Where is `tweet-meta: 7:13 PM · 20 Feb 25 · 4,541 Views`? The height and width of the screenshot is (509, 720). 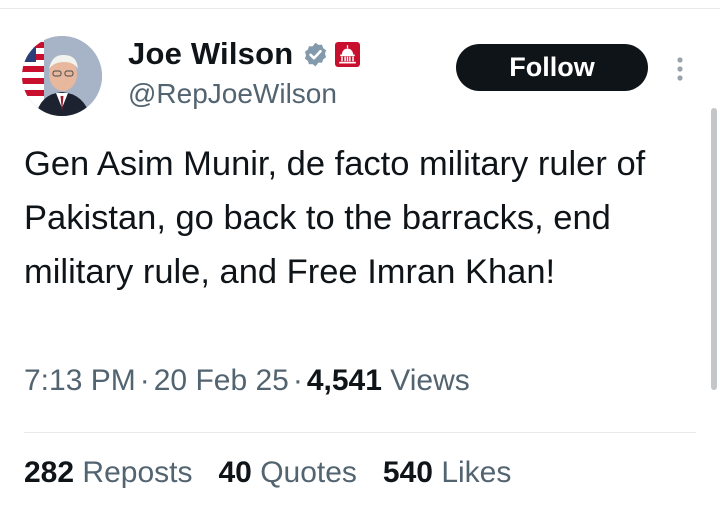 tweet-meta: 7:13 PM · 20 Feb 25 · 4,541 Views is located at coordinates (247, 381).